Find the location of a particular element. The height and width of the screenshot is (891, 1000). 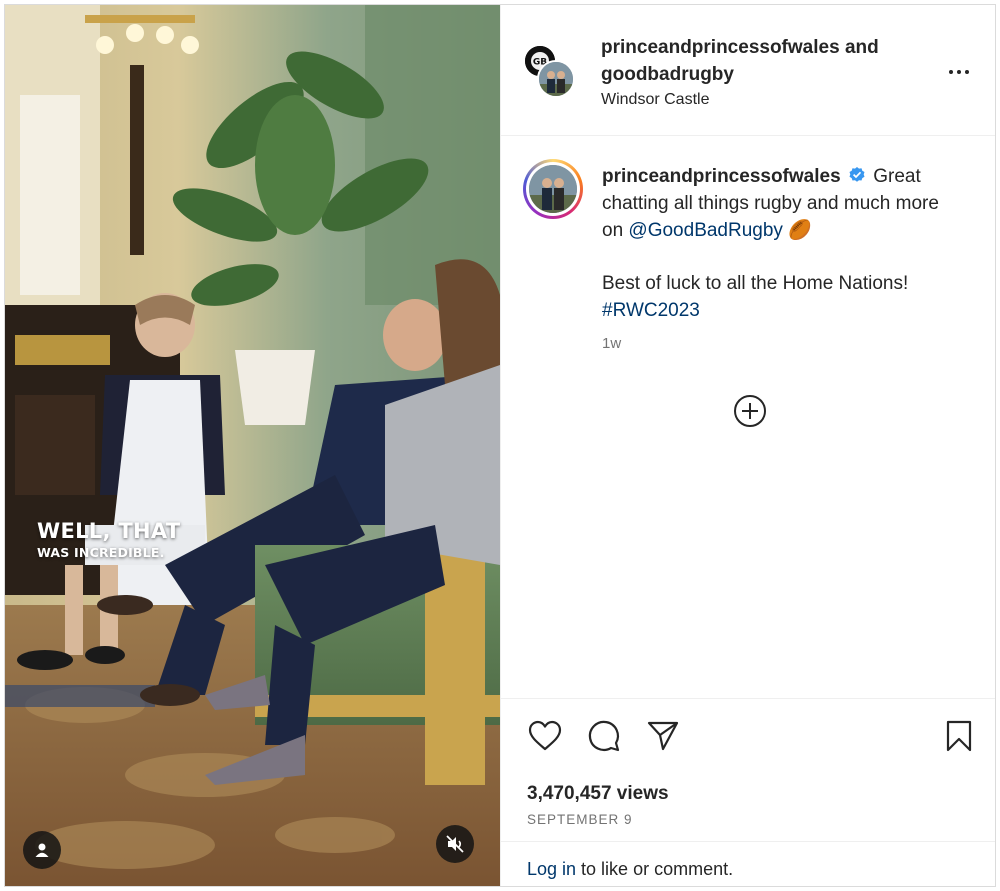

verified-badge-icon is located at coordinates (857, 174).